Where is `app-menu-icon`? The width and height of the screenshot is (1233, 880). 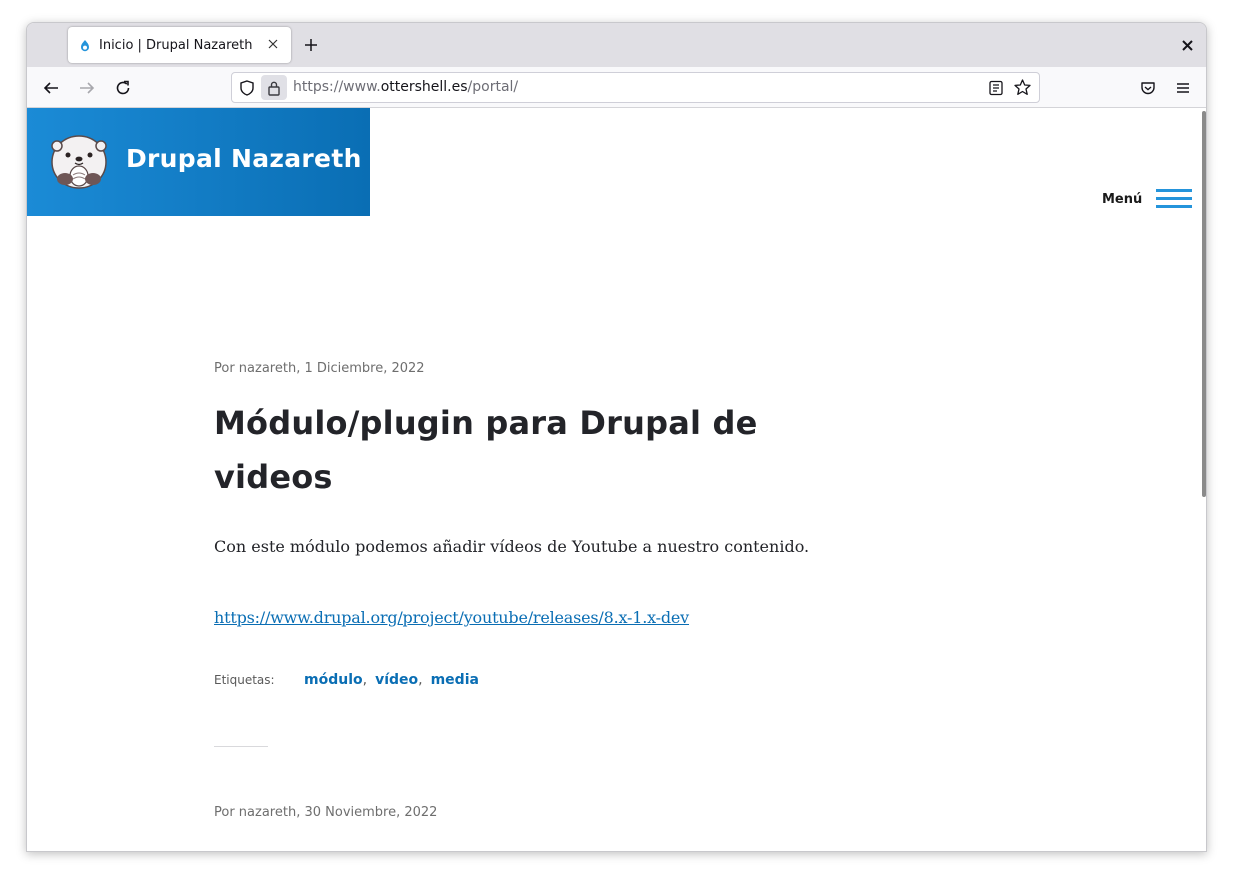
app-menu-icon is located at coordinates (1183, 88).